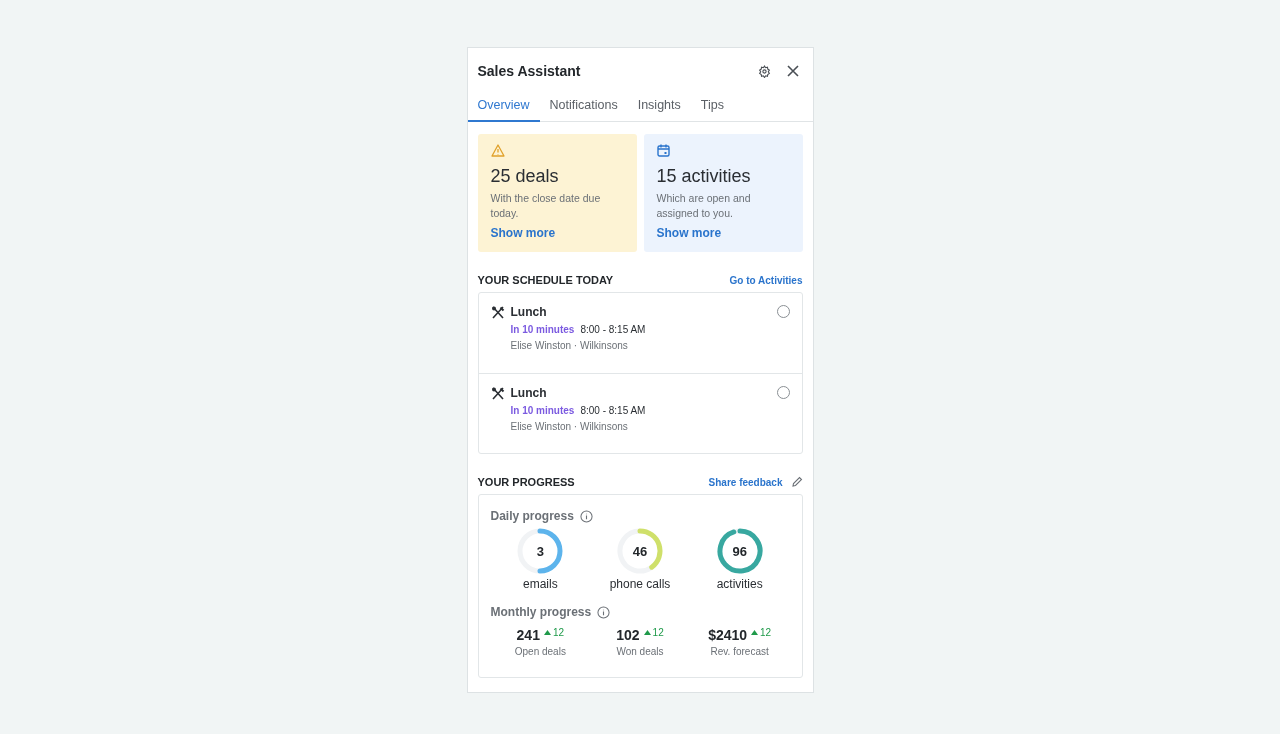 Image resolution: width=1280 pixels, height=734 pixels. What do you see at coordinates (532, 516) in the screenshot?
I see `daily-progress-title: Daily progress` at bounding box center [532, 516].